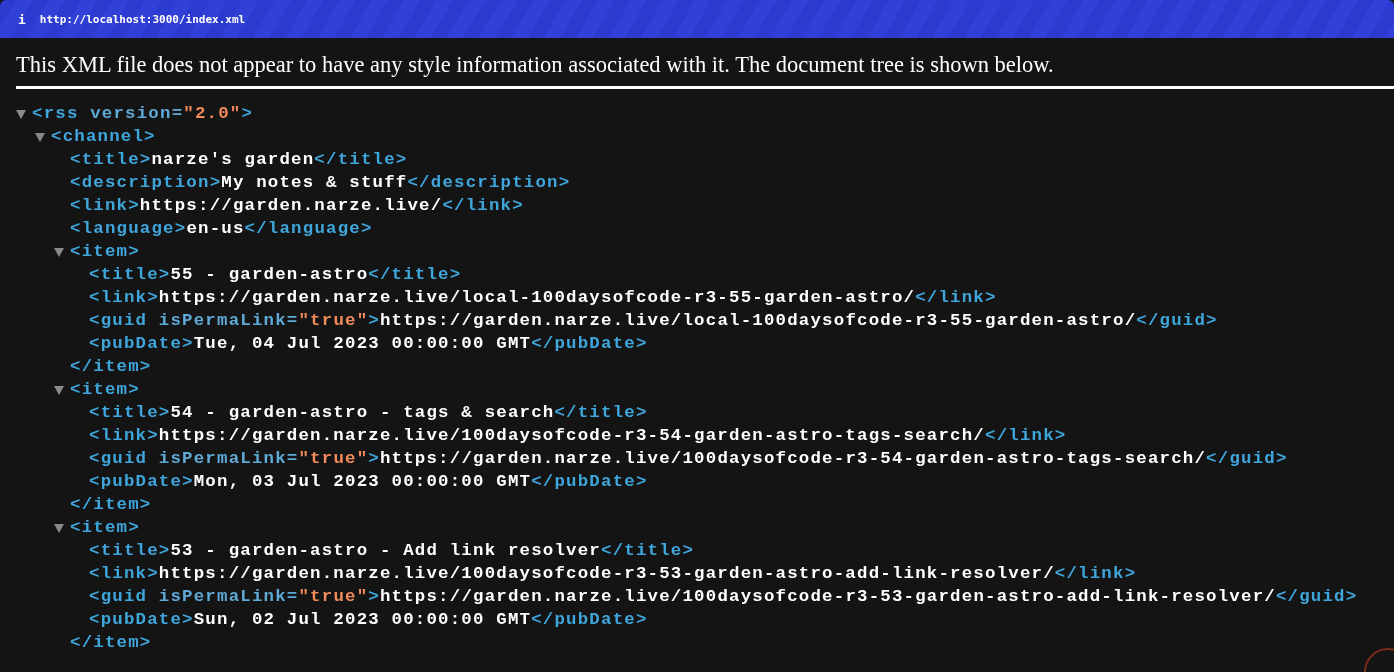 The width and height of the screenshot is (1394, 672). I want to click on xml-line: <guid isPermaLink="true">https://garden.narze.live/100daysofcode-r3-54-garden-astro-tags-search/</guid>, so click(688, 458).